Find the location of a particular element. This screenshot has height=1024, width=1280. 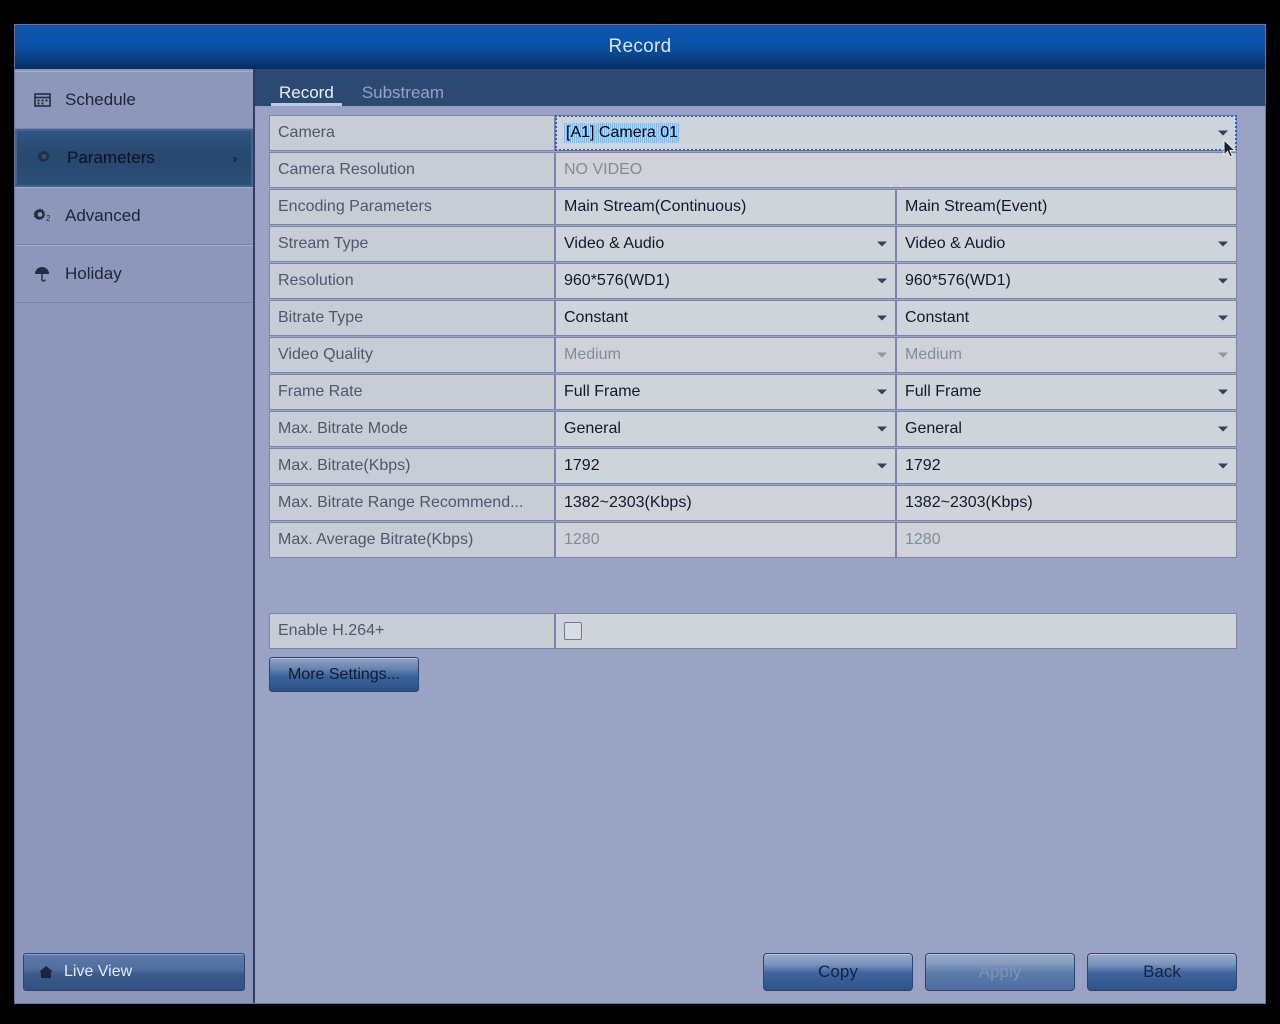

label-text: Bitrate Type is located at coordinates (321, 317).